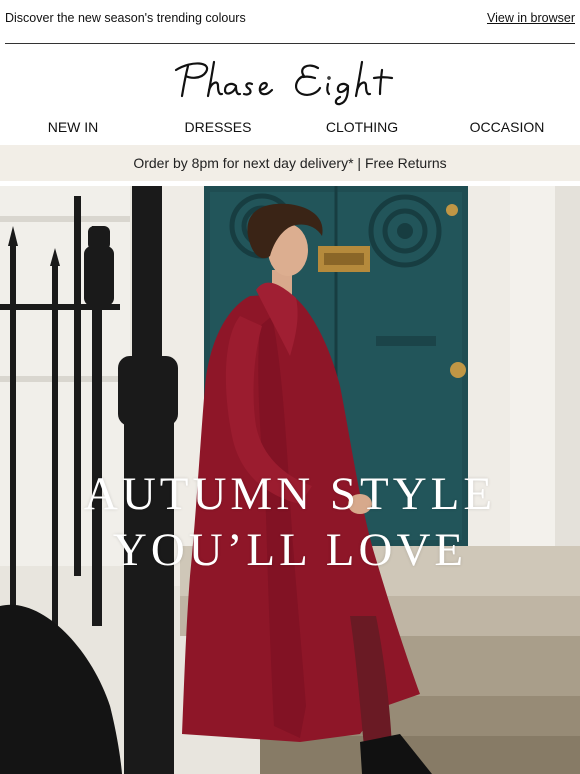 The height and width of the screenshot is (774, 580). I want to click on brand-logo, so click(290, 84).